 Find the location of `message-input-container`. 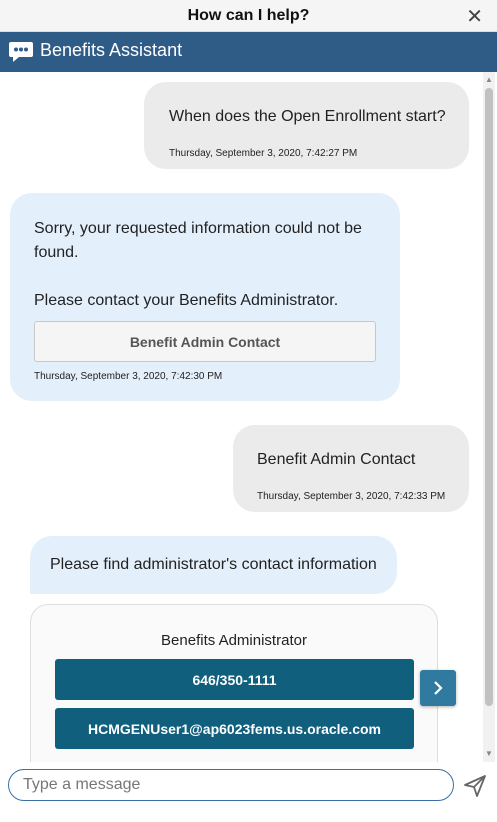

message-input-container is located at coordinates (231, 785).